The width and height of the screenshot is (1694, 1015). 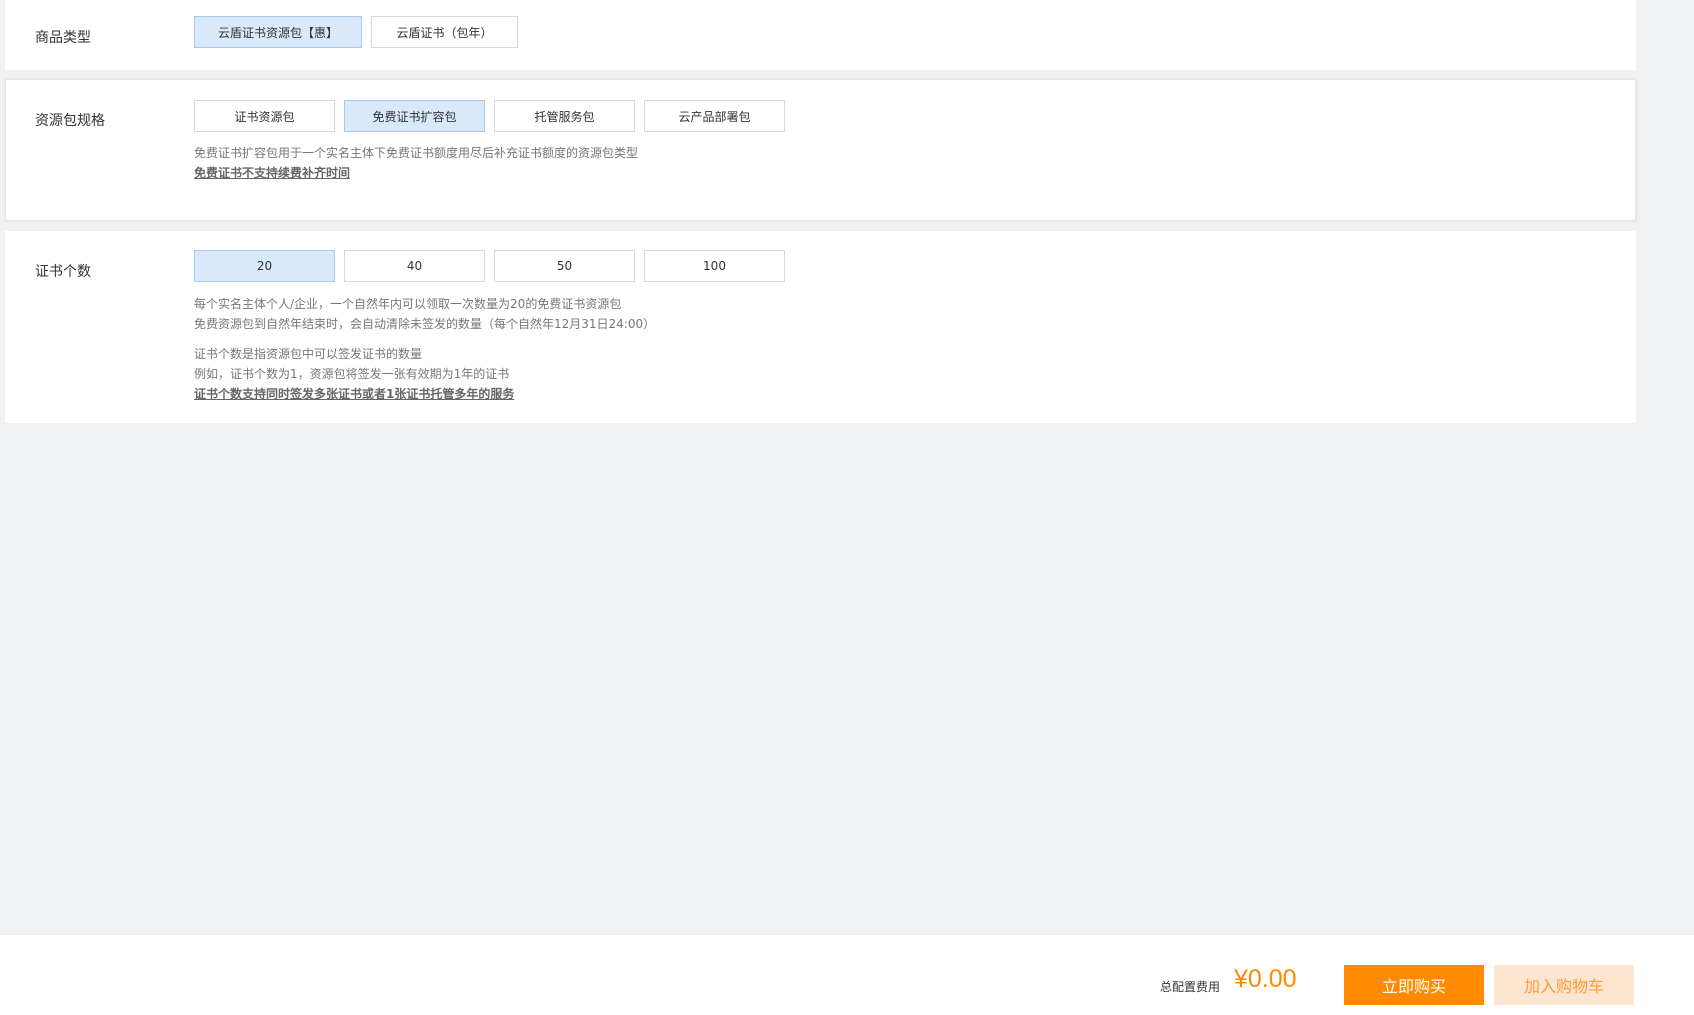 What do you see at coordinates (1265, 979) in the screenshot?
I see `total-price: ¥0.00` at bounding box center [1265, 979].